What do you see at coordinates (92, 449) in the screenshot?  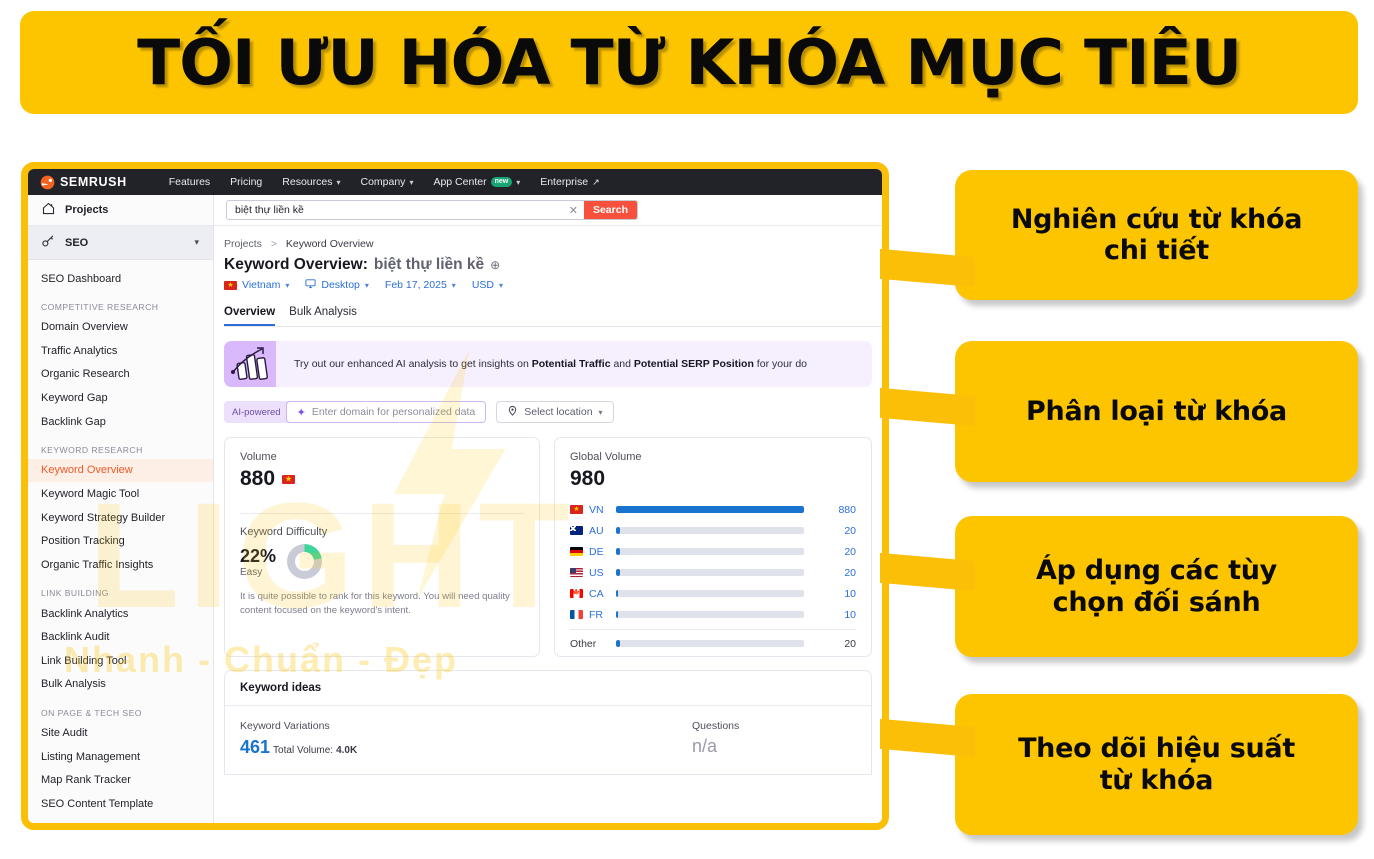 I see `sidebar-group-heading: KEYWORD RESEARCH` at bounding box center [92, 449].